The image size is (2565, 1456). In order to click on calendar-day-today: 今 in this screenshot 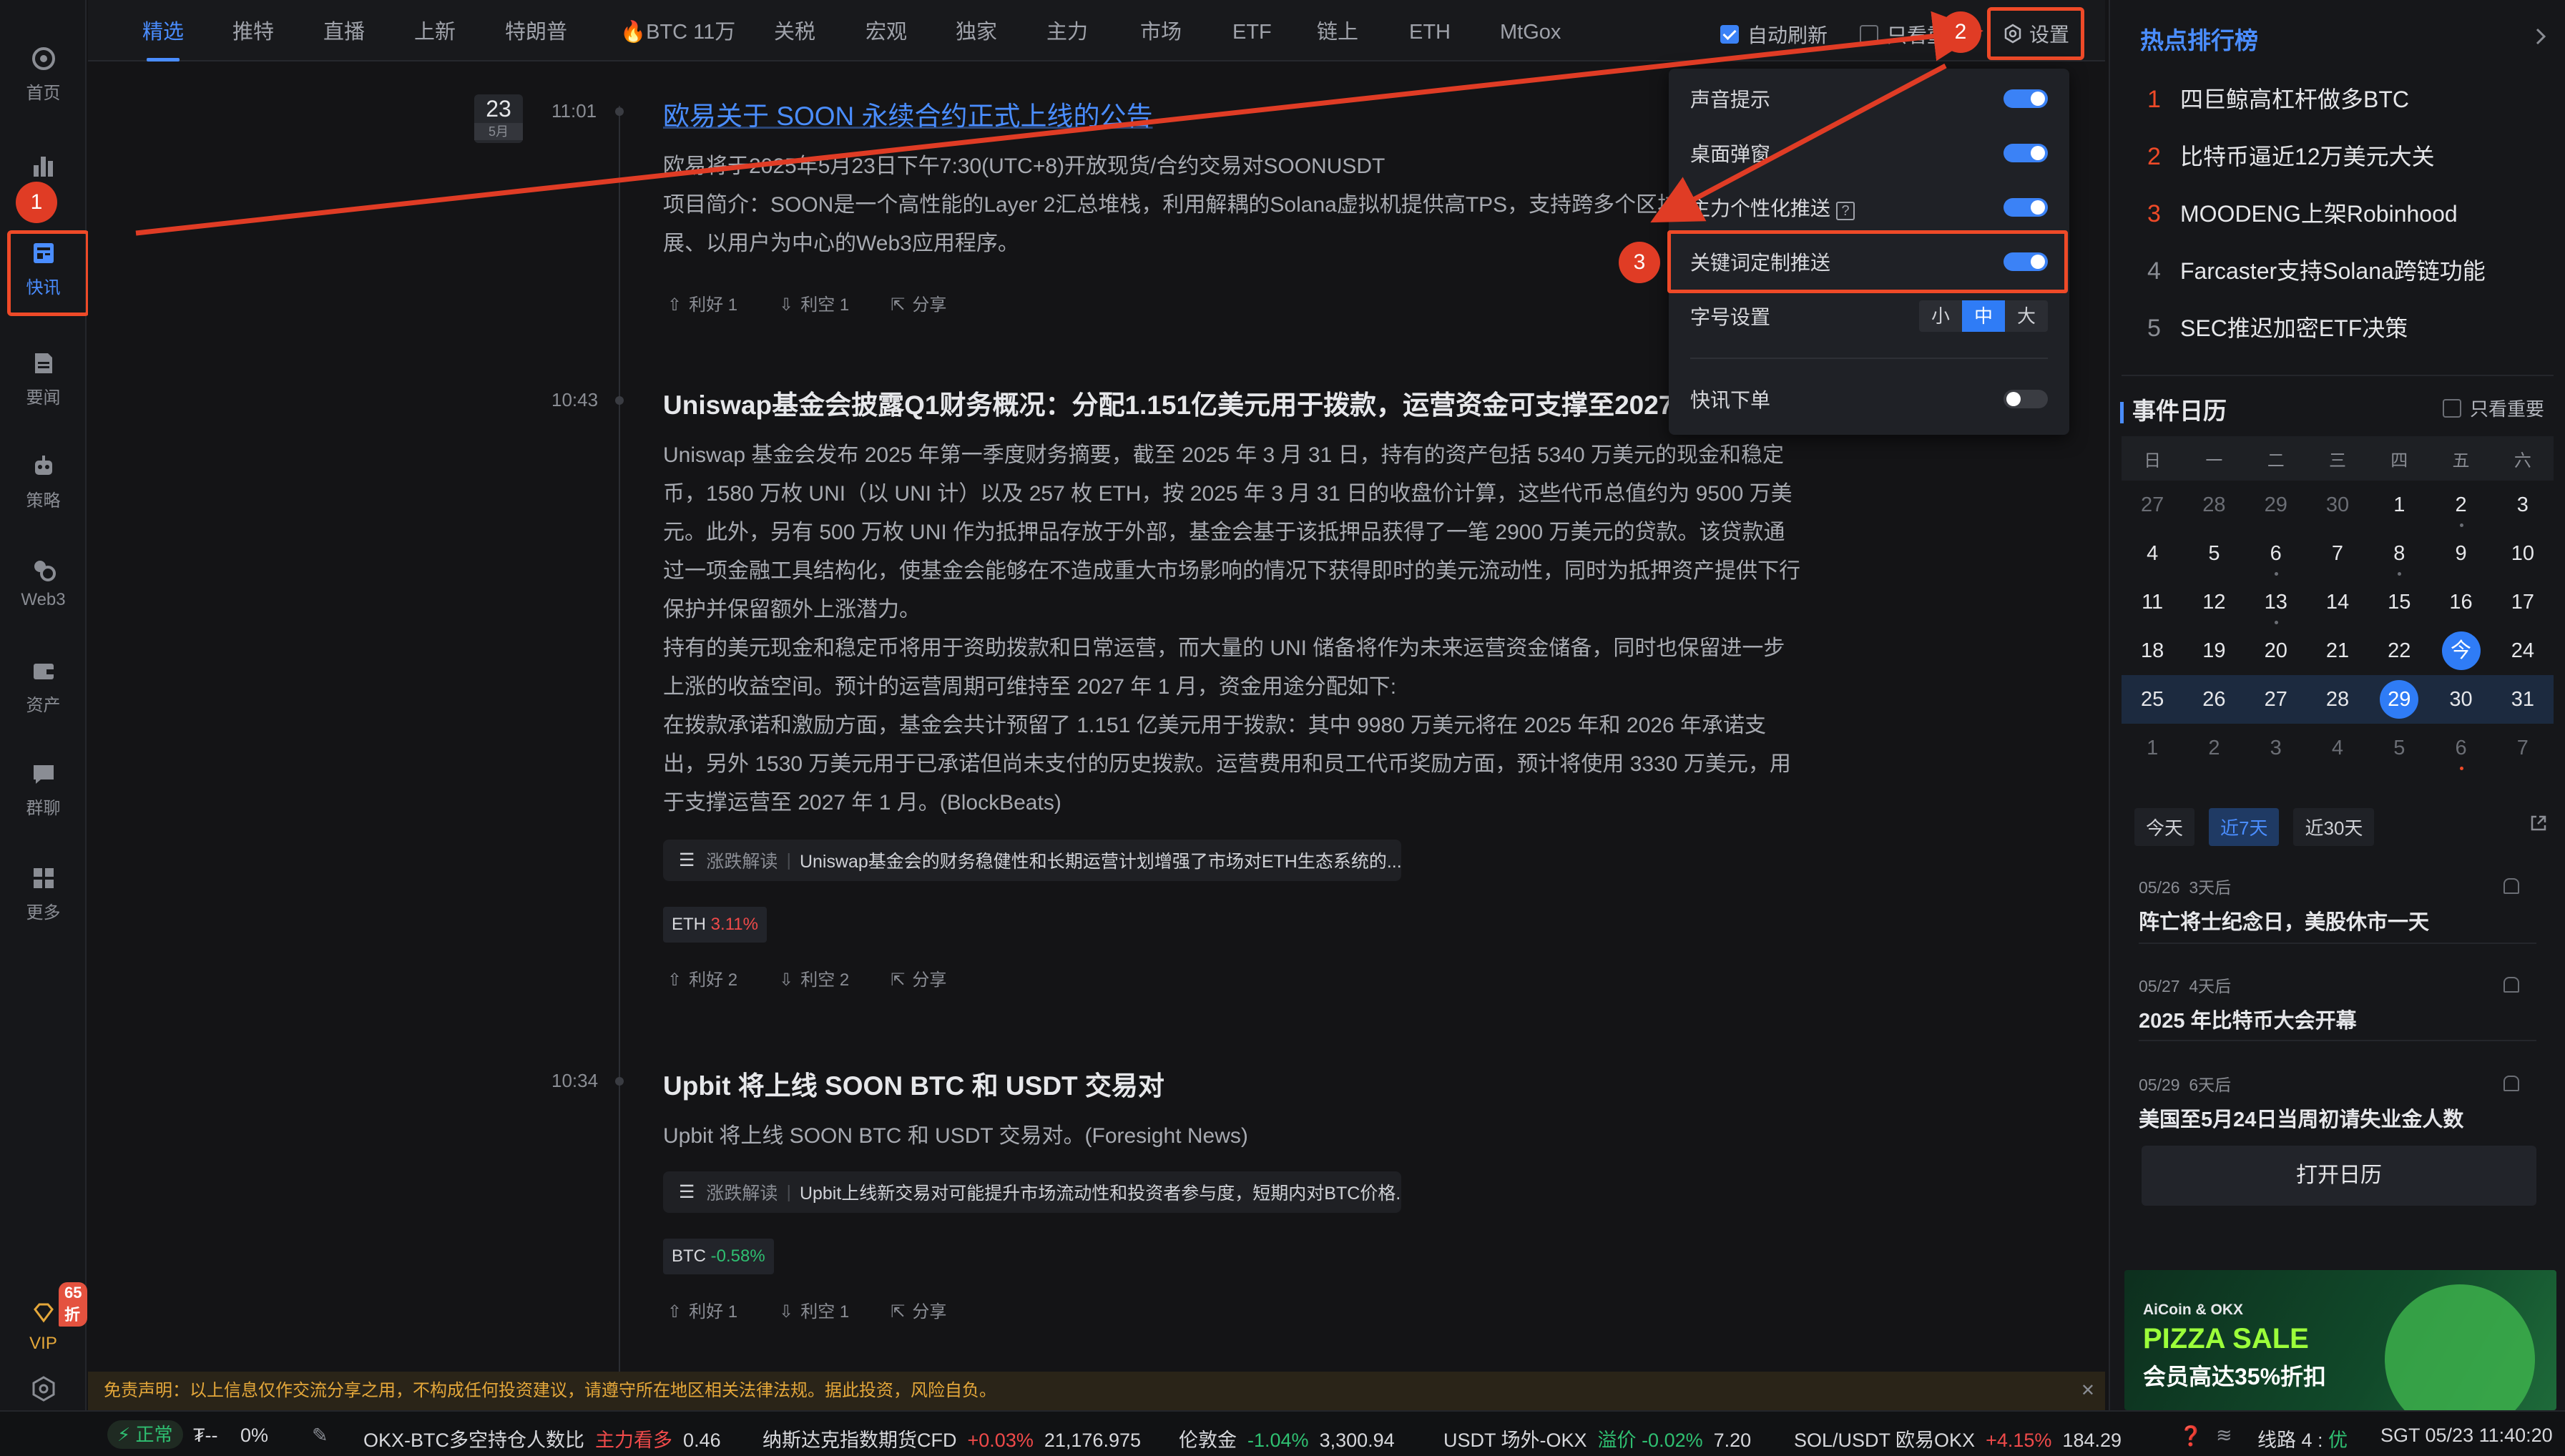, I will do `click(2460, 650)`.